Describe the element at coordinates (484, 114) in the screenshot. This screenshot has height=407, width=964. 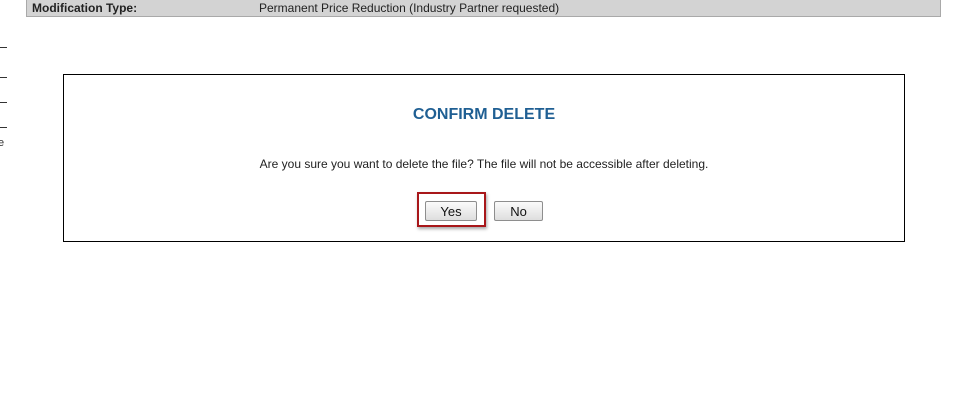
I see `dialog-title: CONFIRM DELETE` at that location.